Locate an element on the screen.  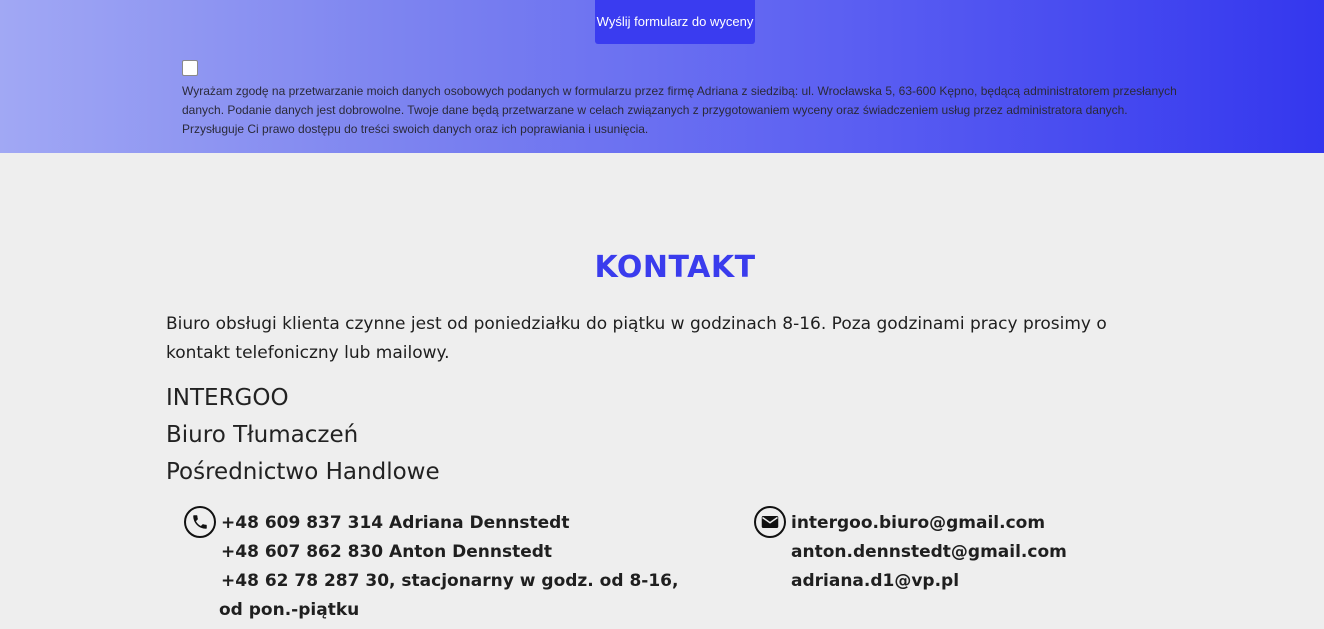
envelope-icon is located at coordinates (770, 522).